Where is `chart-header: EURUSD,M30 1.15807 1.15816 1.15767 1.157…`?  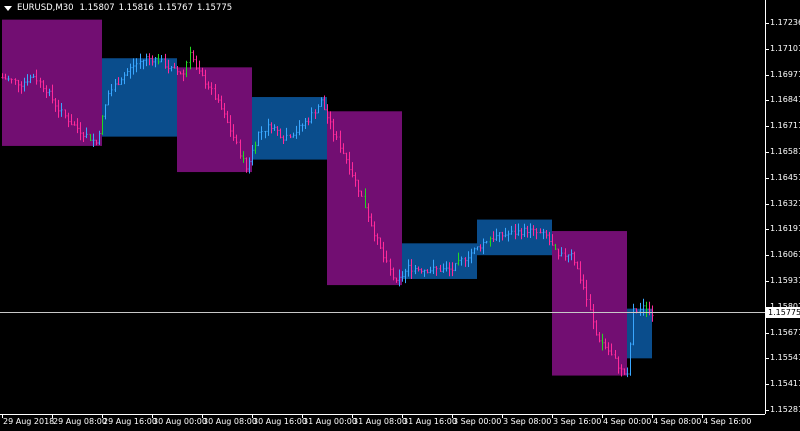
chart-header: EURUSD,M30 1.15807 1.15816 1.15767 1.157… is located at coordinates (118, 8).